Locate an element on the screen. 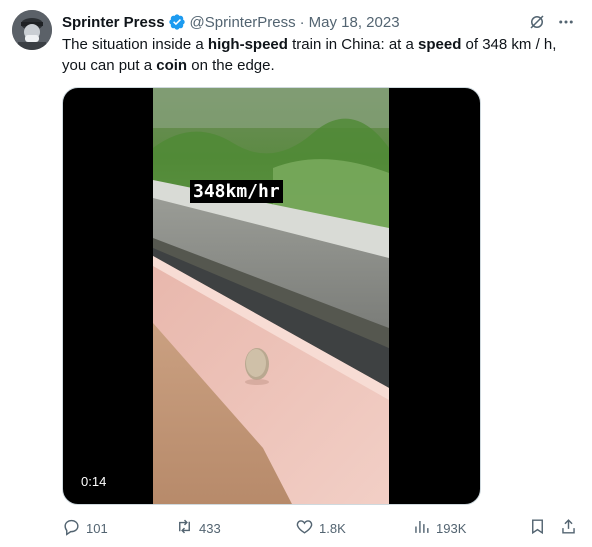  heart-icon is located at coordinates (304, 528).